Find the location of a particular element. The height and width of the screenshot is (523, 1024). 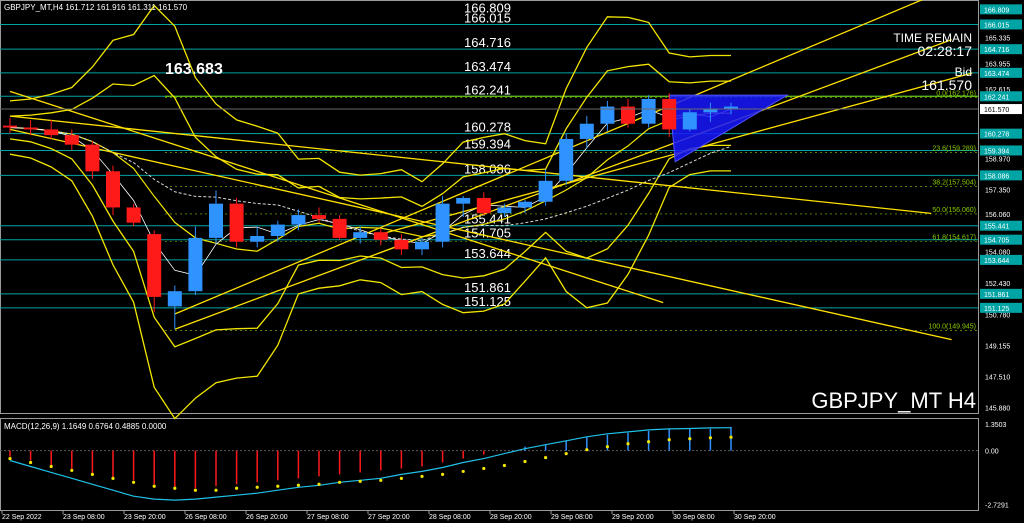

macd-tick: -2.7291 is located at coordinates (997, 506).